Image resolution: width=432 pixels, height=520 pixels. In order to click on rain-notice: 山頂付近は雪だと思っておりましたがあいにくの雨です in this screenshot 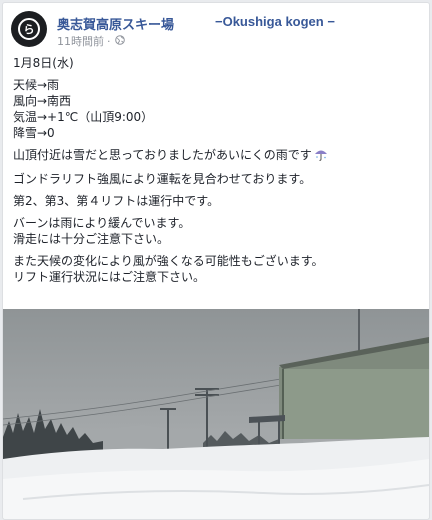, I will do `click(217, 156)`.